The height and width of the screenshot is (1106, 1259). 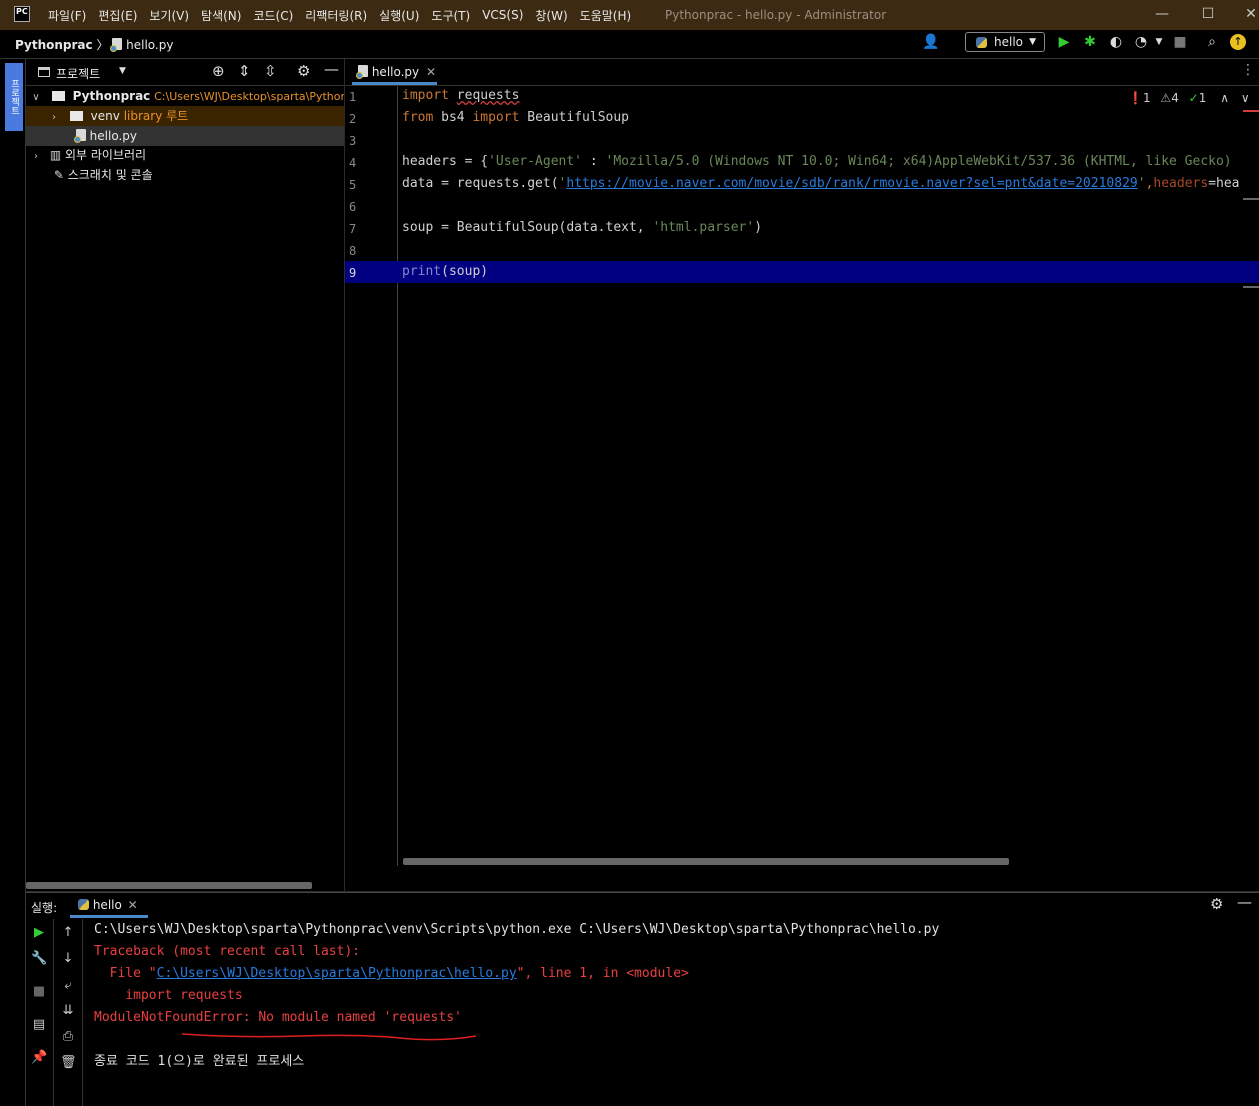 What do you see at coordinates (185, 136) in the screenshot?
I see `tree-item-hello-py: hello.py` at bounding box center [185, 136].